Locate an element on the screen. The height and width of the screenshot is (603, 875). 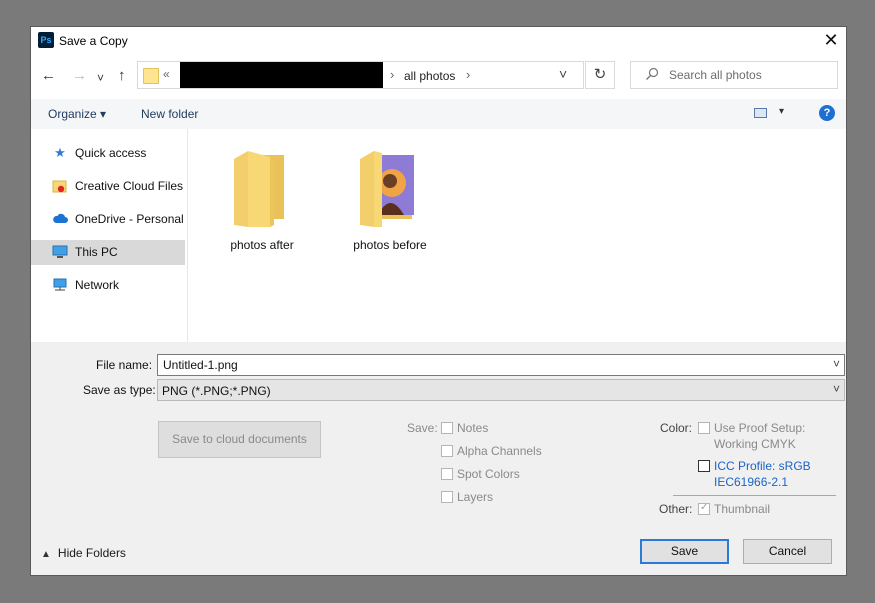
search-box is located at coordinates (734, 75).